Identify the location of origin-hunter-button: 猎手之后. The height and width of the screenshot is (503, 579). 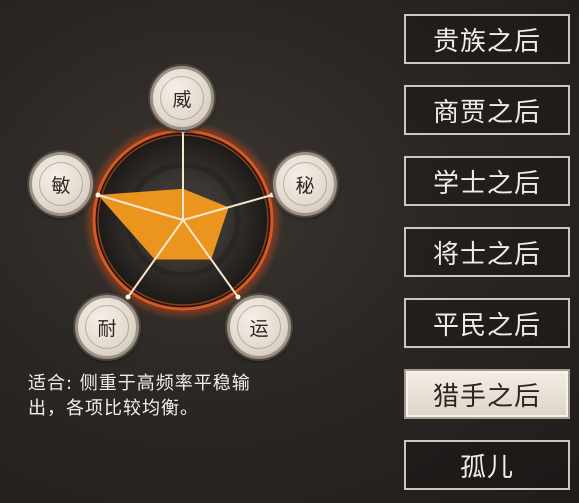
(487, 394).